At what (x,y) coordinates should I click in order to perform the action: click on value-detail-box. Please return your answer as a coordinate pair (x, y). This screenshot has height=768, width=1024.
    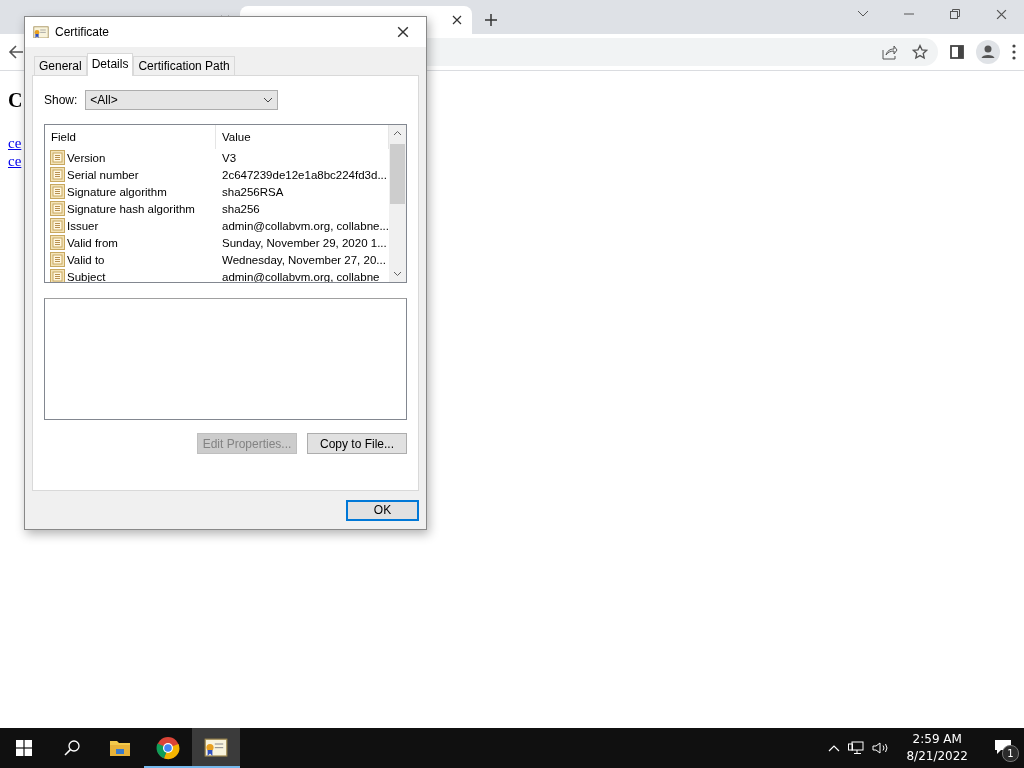
    Looking at the image, I should click on (225, 359).